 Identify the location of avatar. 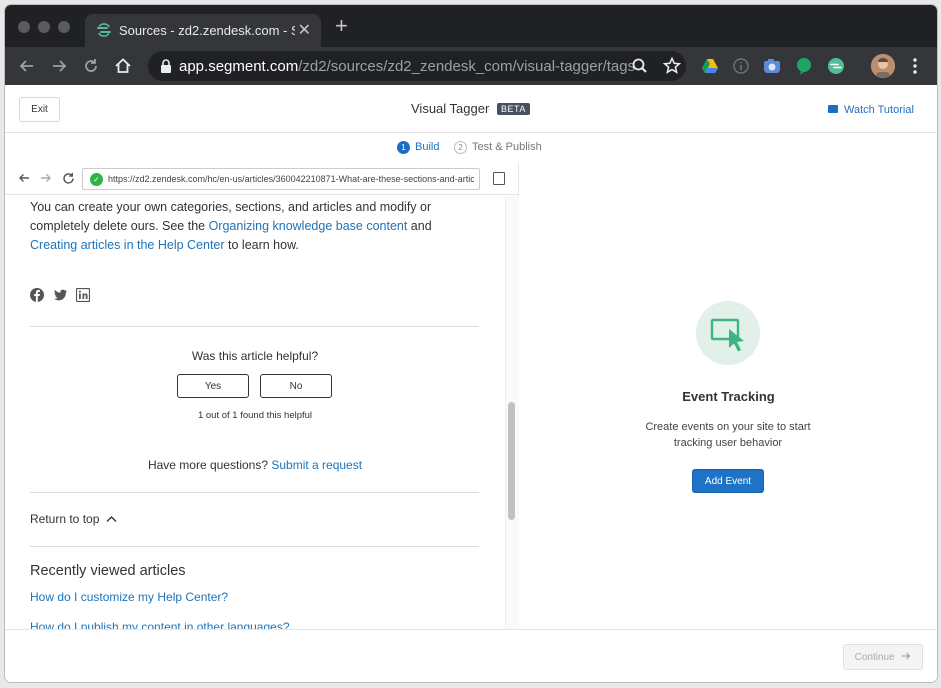
(883, 66).